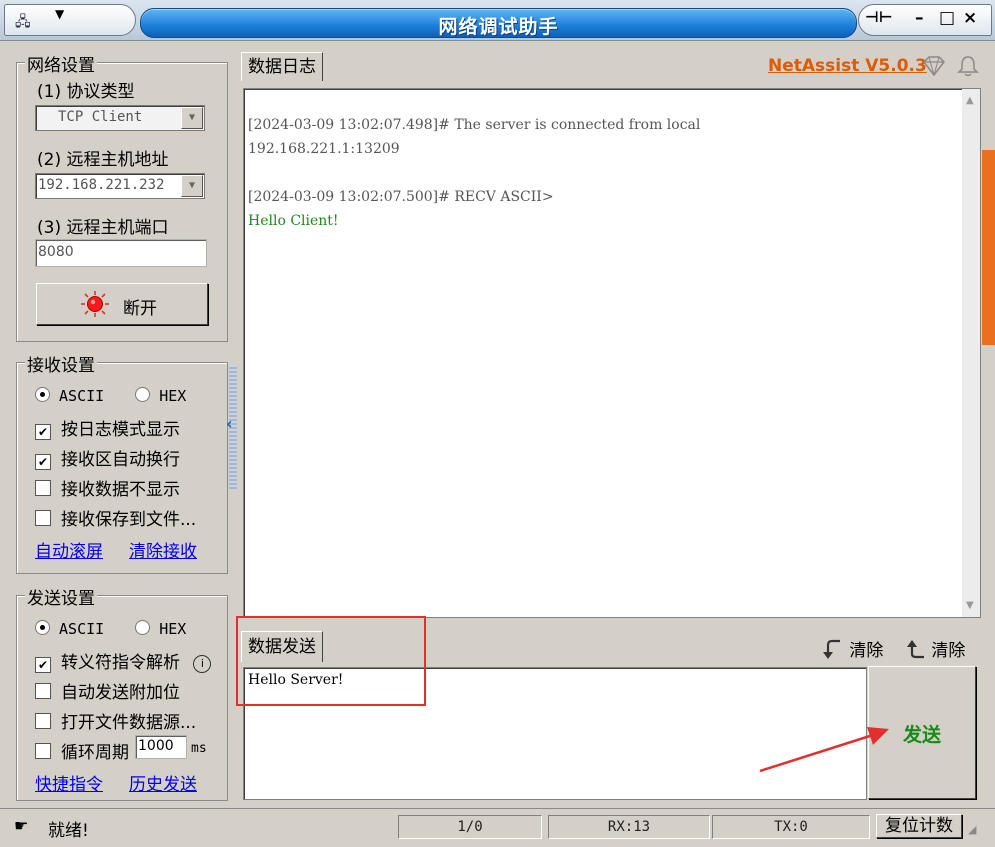 The width and height of the screenshot is (995, 847). I want to click on version-link: NetAssist V5.0.3, so click(847, 66).